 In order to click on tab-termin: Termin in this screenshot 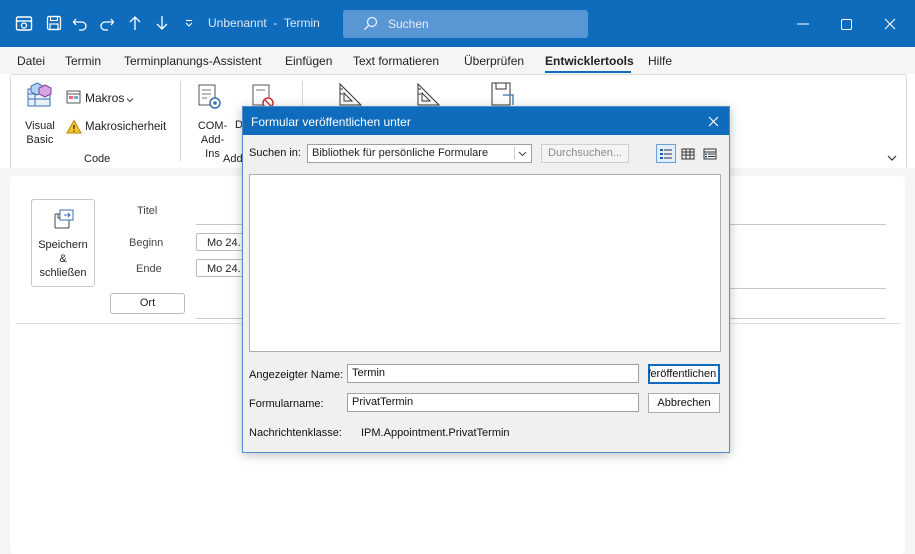, I will do `click(83, 61)`.